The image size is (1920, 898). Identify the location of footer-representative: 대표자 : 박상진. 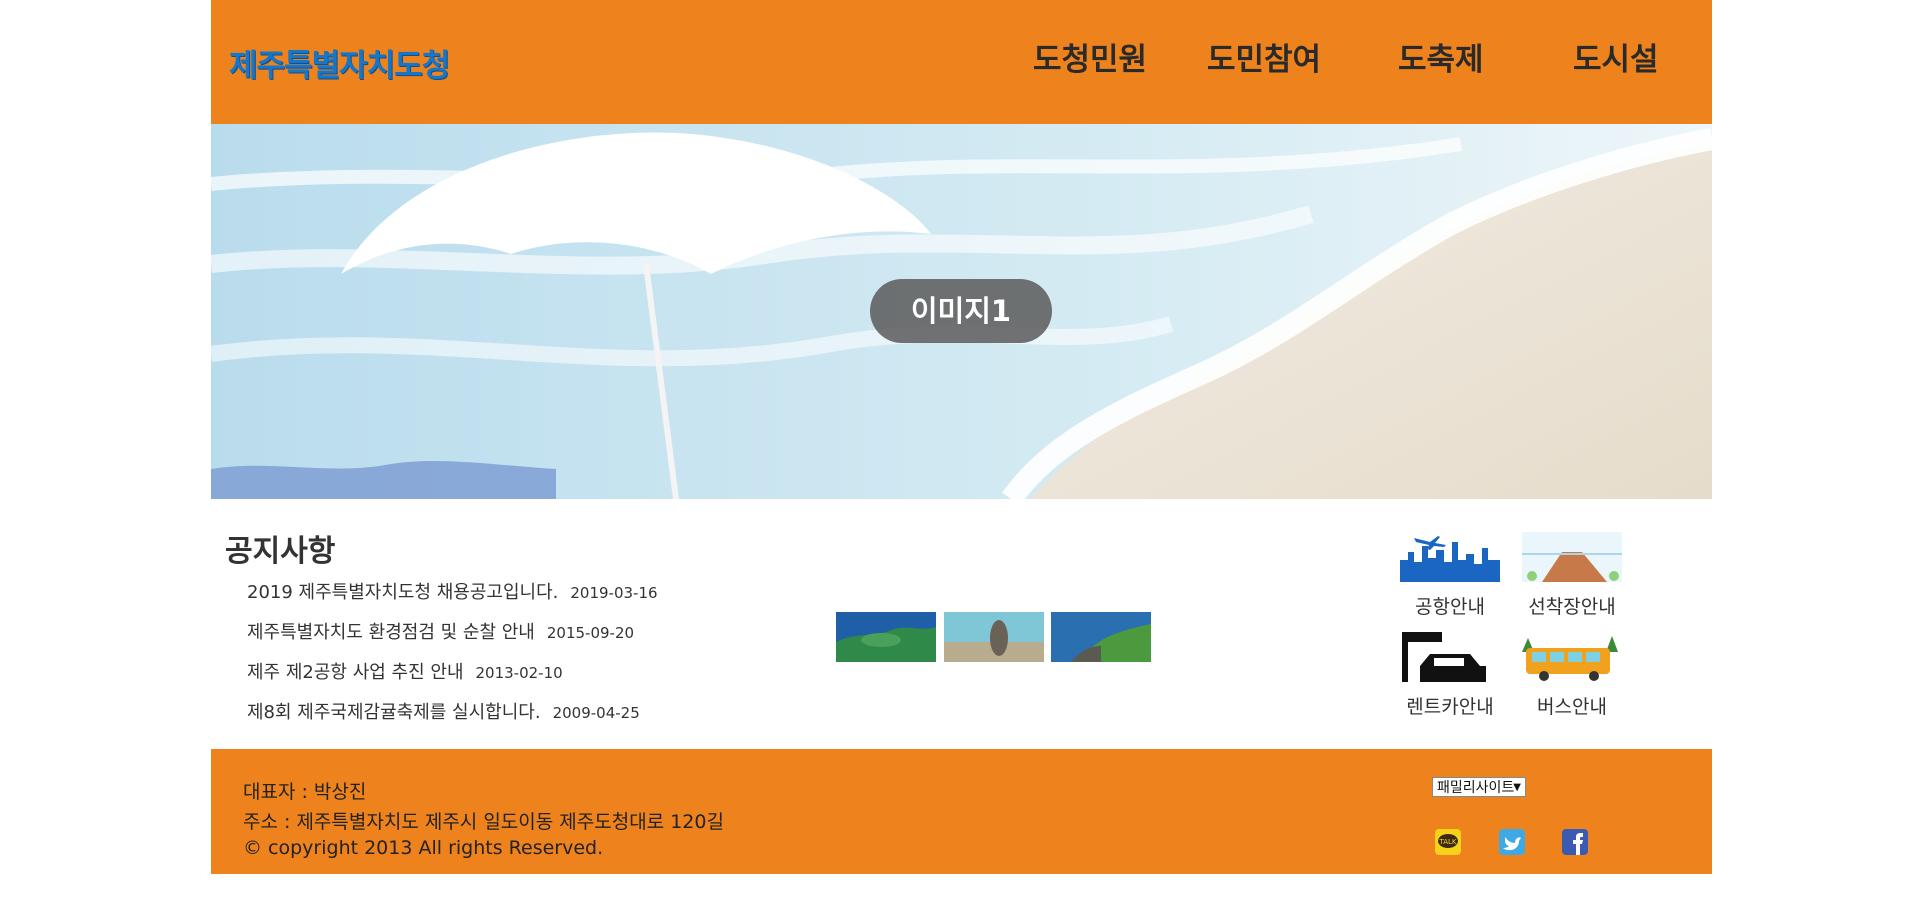
(305, 792).